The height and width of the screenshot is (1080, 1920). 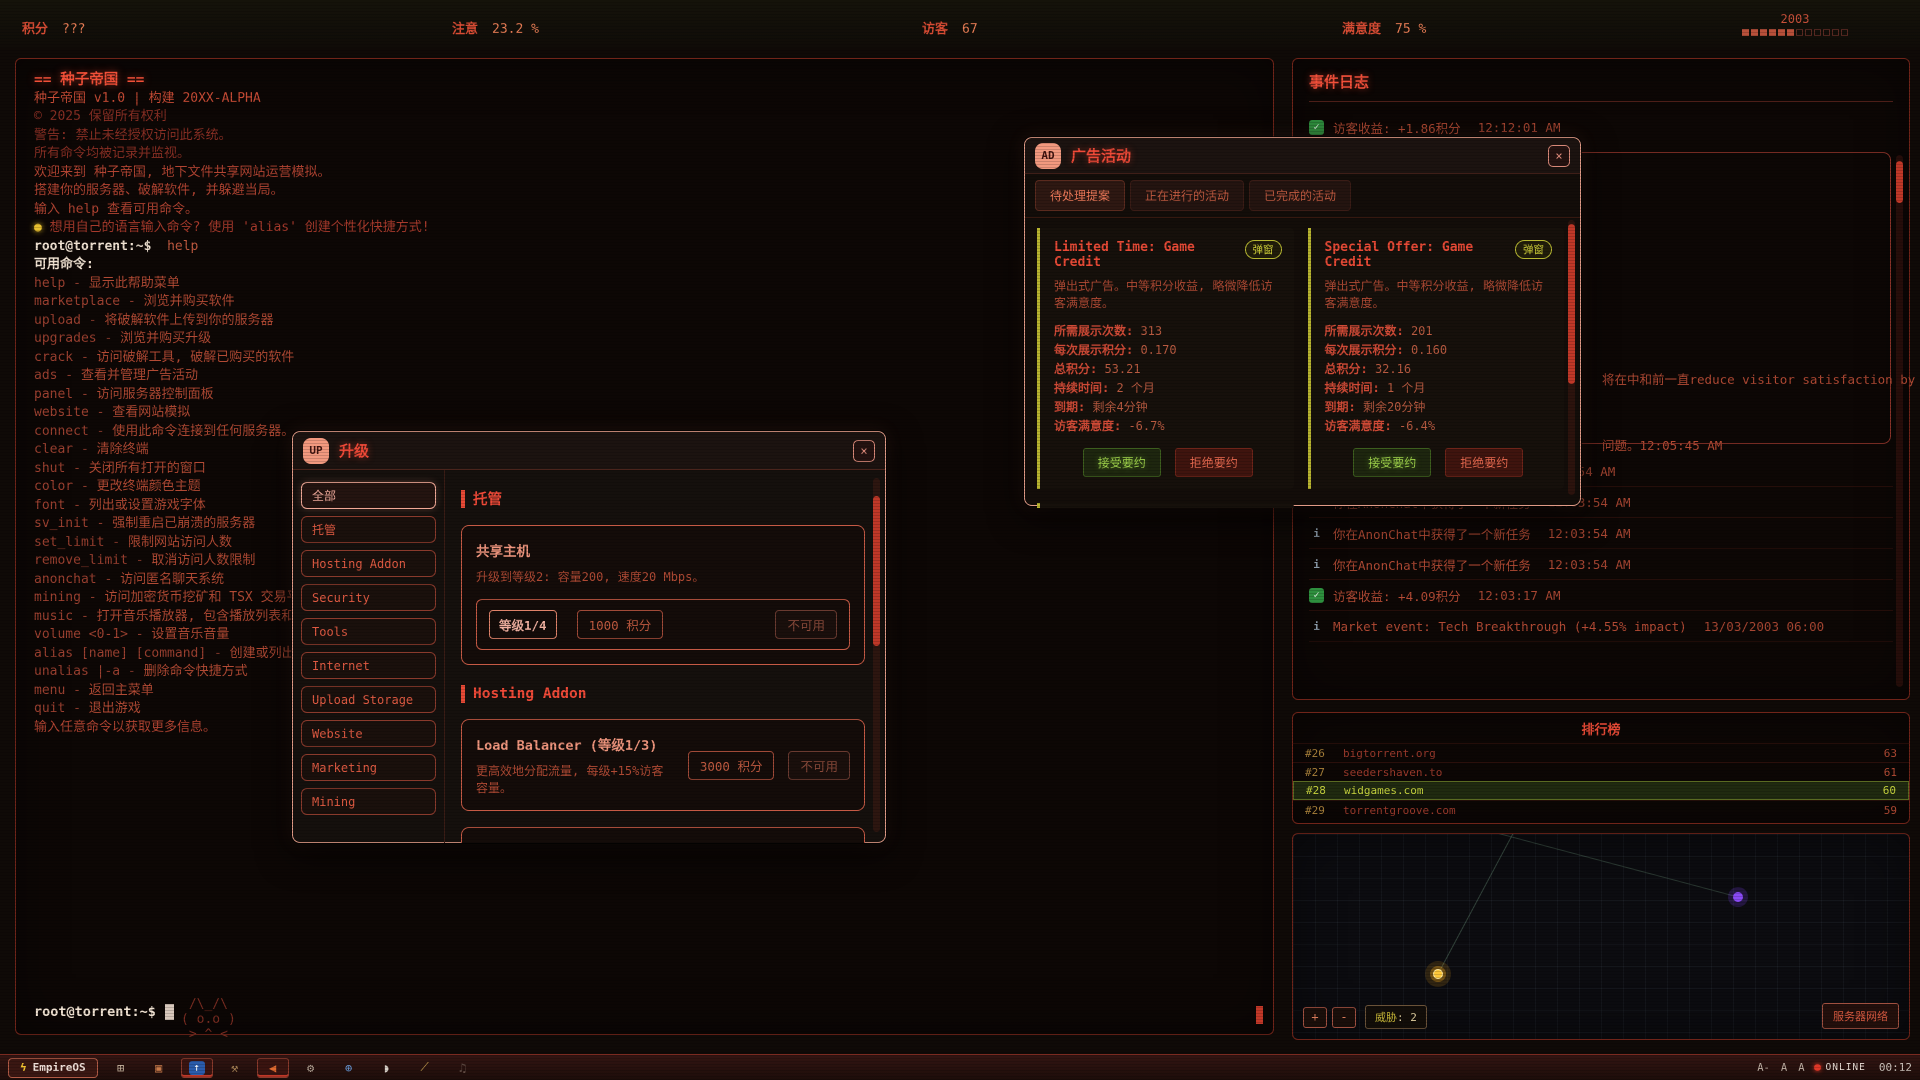 I want to click on ad-stat: 所需展示次数: 313, so click(x=1108, y=331).